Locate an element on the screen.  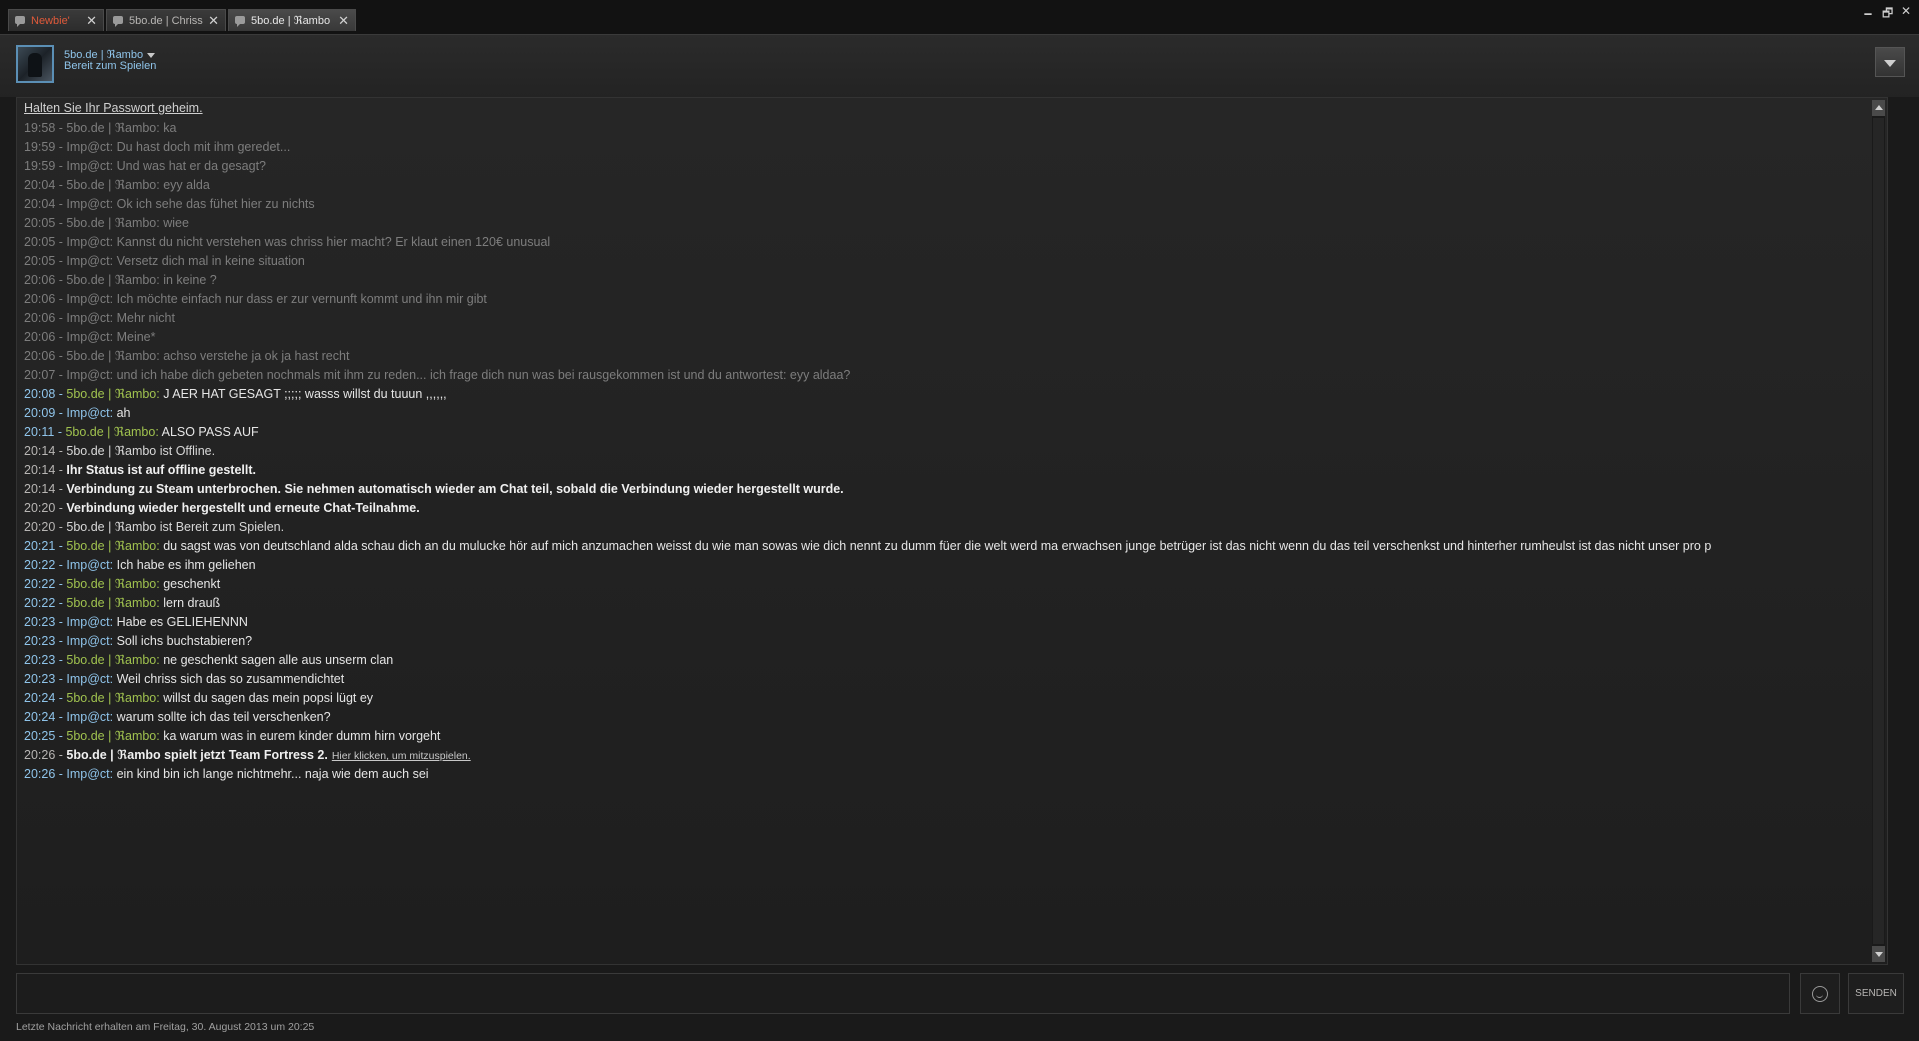
message-text: Ihr Status ist auf offline gestellt. is located at coordinates (161, 470).